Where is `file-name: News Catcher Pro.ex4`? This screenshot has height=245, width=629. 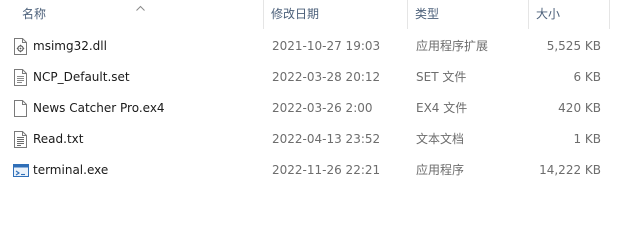 file-name: News Catcher Pro.ex4 is located at coordinates (99, 108).